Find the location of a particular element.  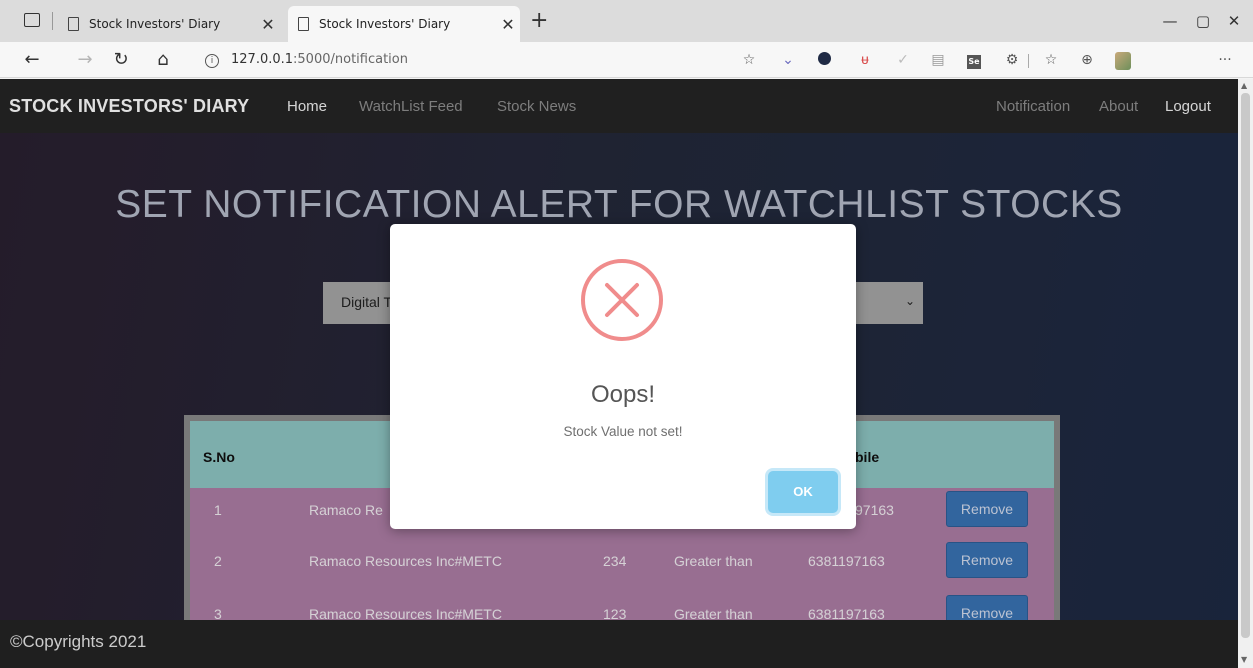

page-scrollbar: ▲ ▼ is located at coordinates (1245, 373).